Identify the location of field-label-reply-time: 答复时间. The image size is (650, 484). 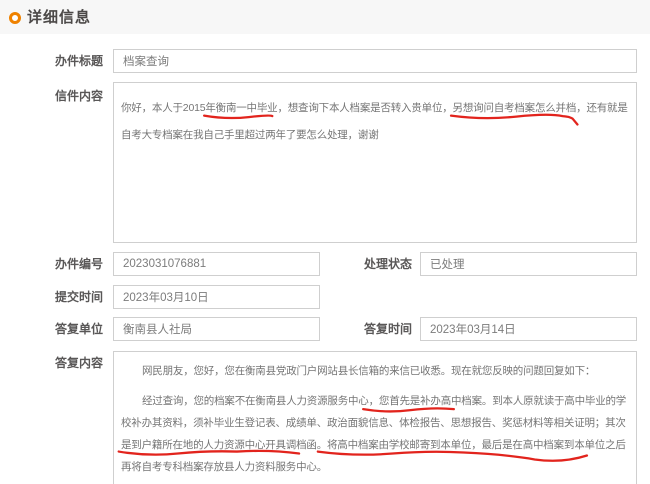
(387, 329).